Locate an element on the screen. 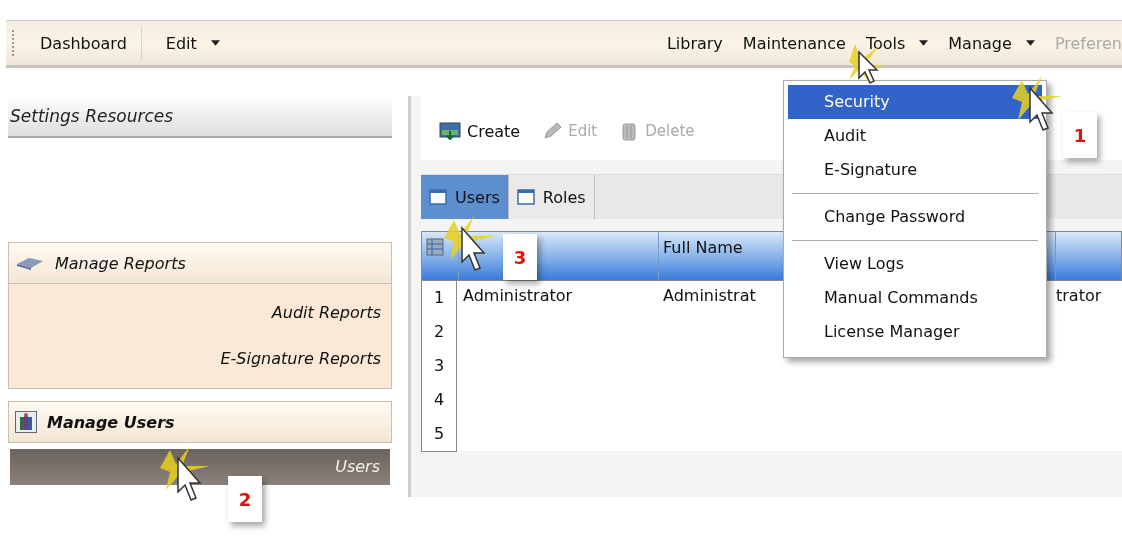 The image size is (1122, 552). users-icon is located at coordinates (26, 422).